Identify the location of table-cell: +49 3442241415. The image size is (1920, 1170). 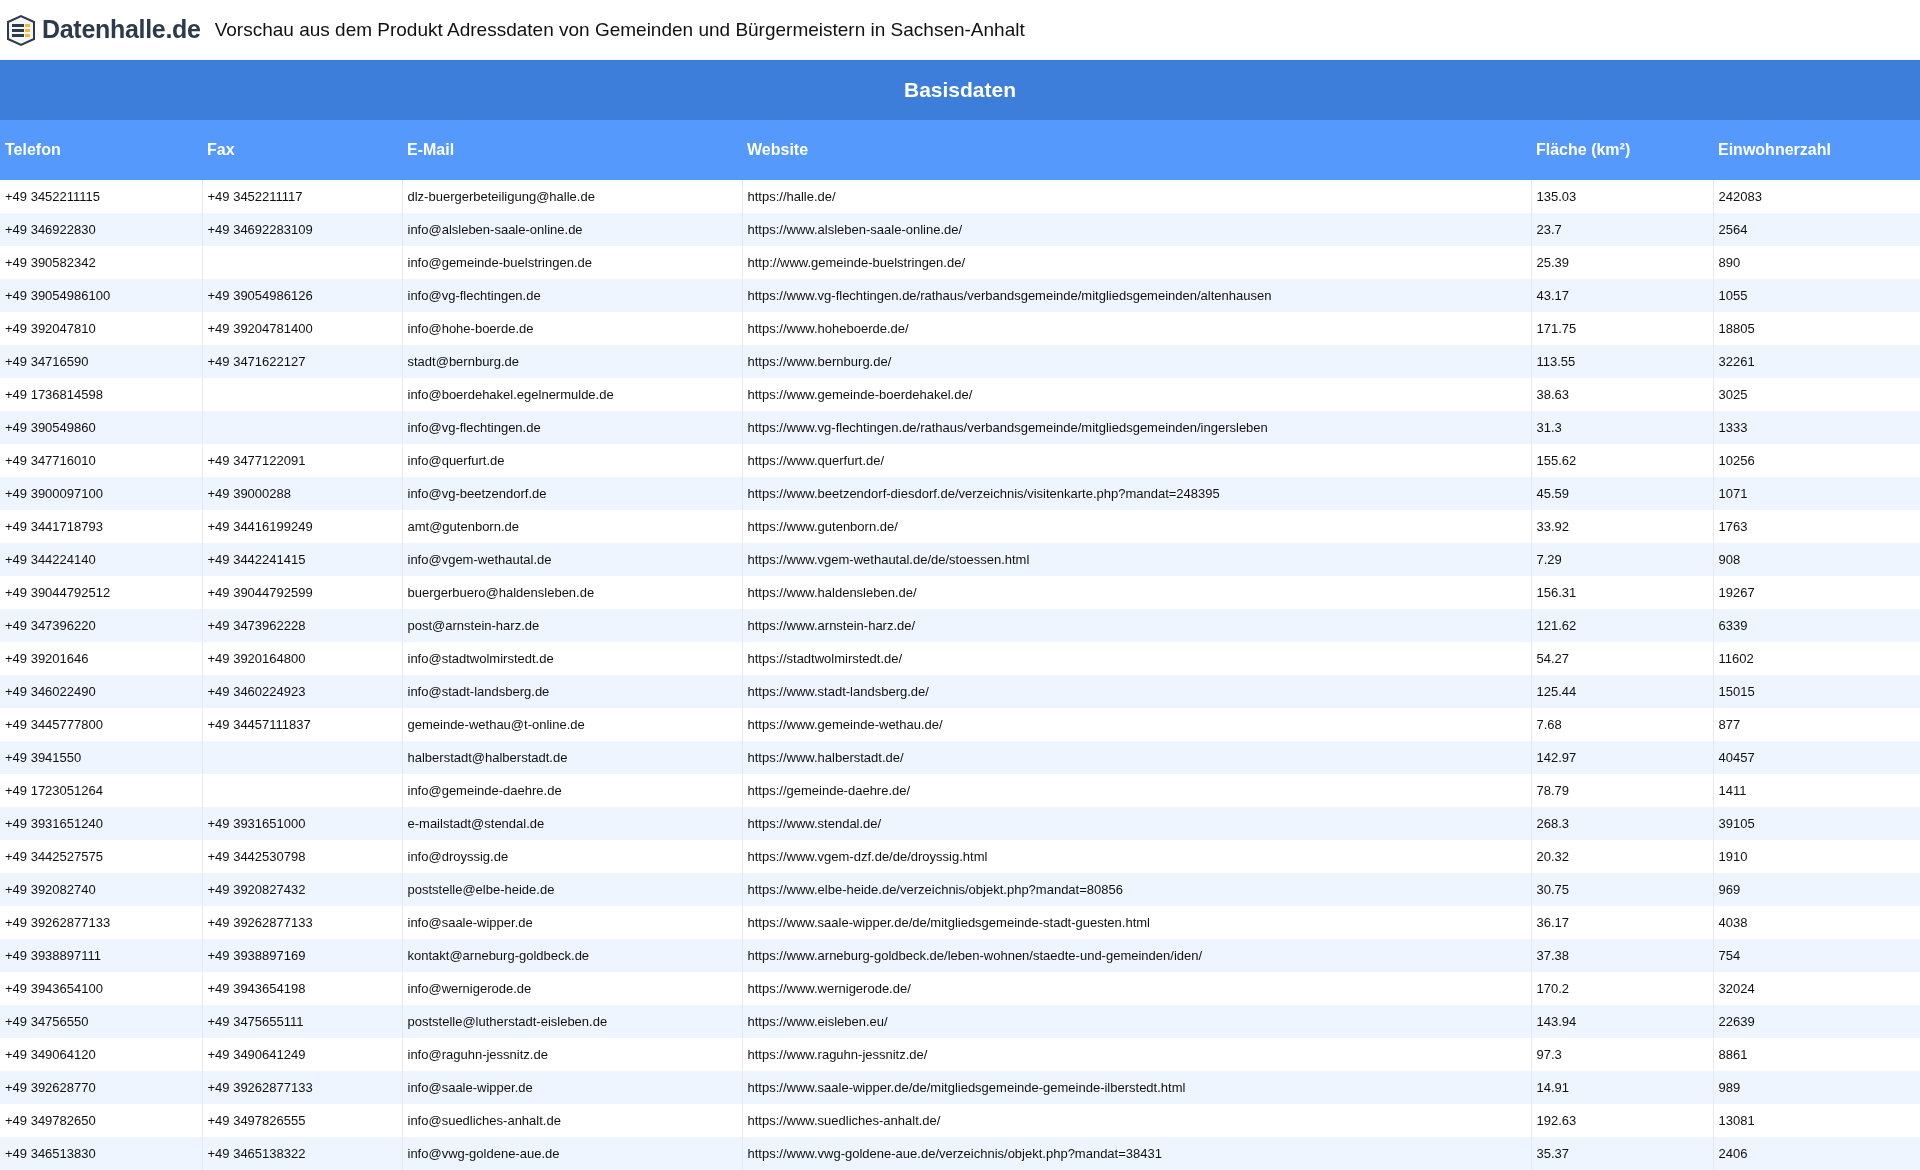
(302, 559).